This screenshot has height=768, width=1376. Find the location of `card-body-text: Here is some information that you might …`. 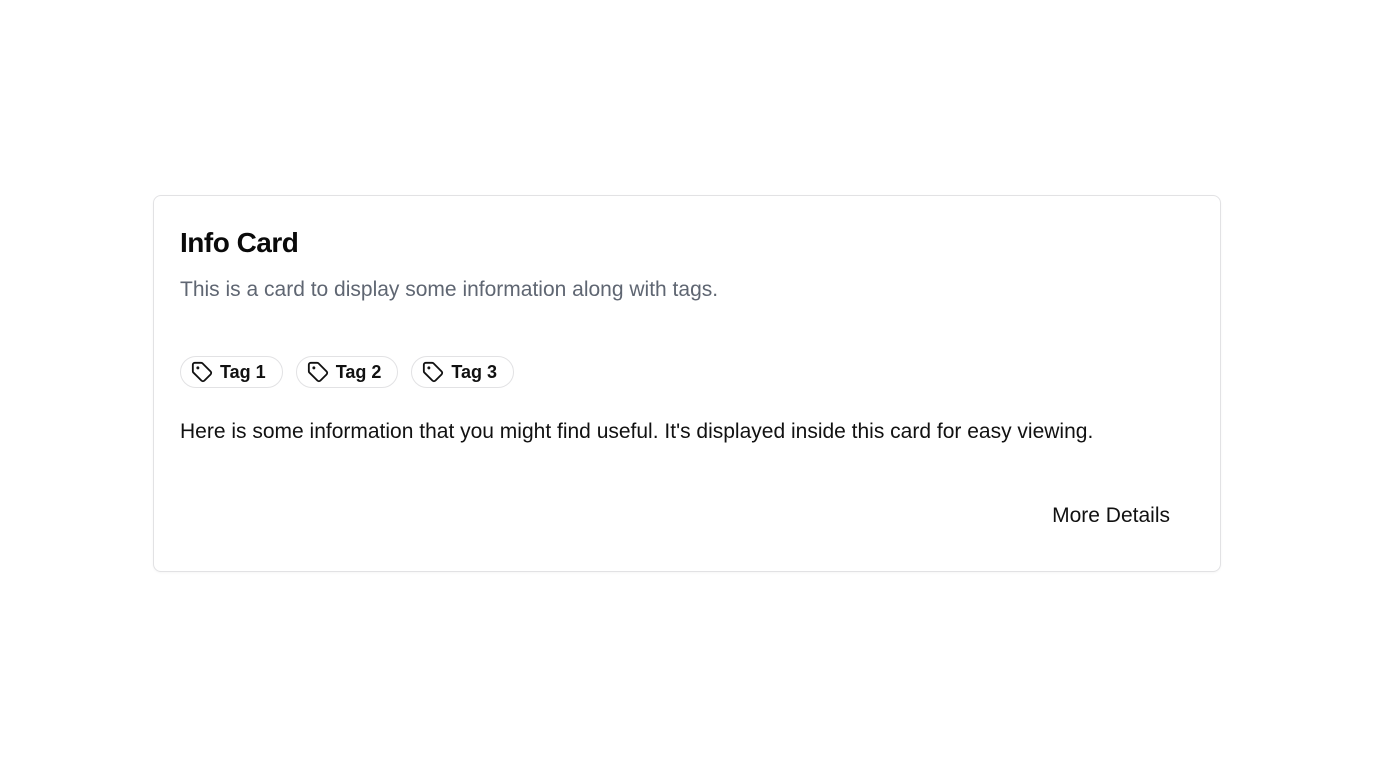

card-body-text: Here is some information that you might … is located at coordinates (637, 431).